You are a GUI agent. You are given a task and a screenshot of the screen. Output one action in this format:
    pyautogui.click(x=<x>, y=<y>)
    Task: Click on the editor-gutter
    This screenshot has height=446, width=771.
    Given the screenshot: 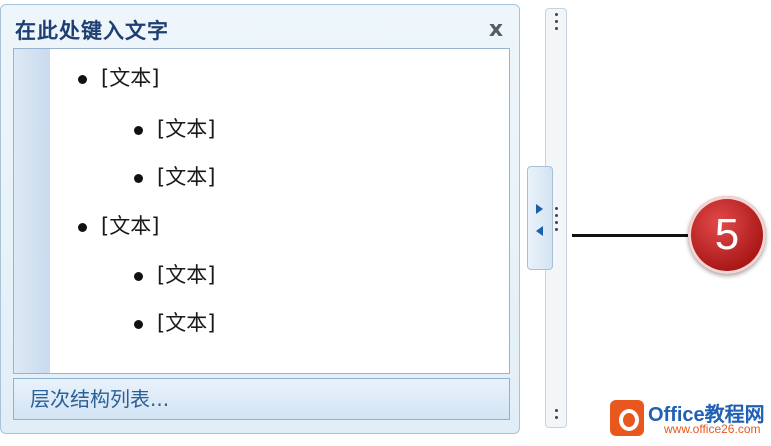 What is the action you would take?
    pyautogui.click(x=32, y=211)
    